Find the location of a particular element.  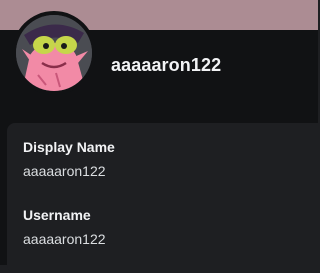

display-name-value: aaaaaron122 is located at coordinates (64, 171).